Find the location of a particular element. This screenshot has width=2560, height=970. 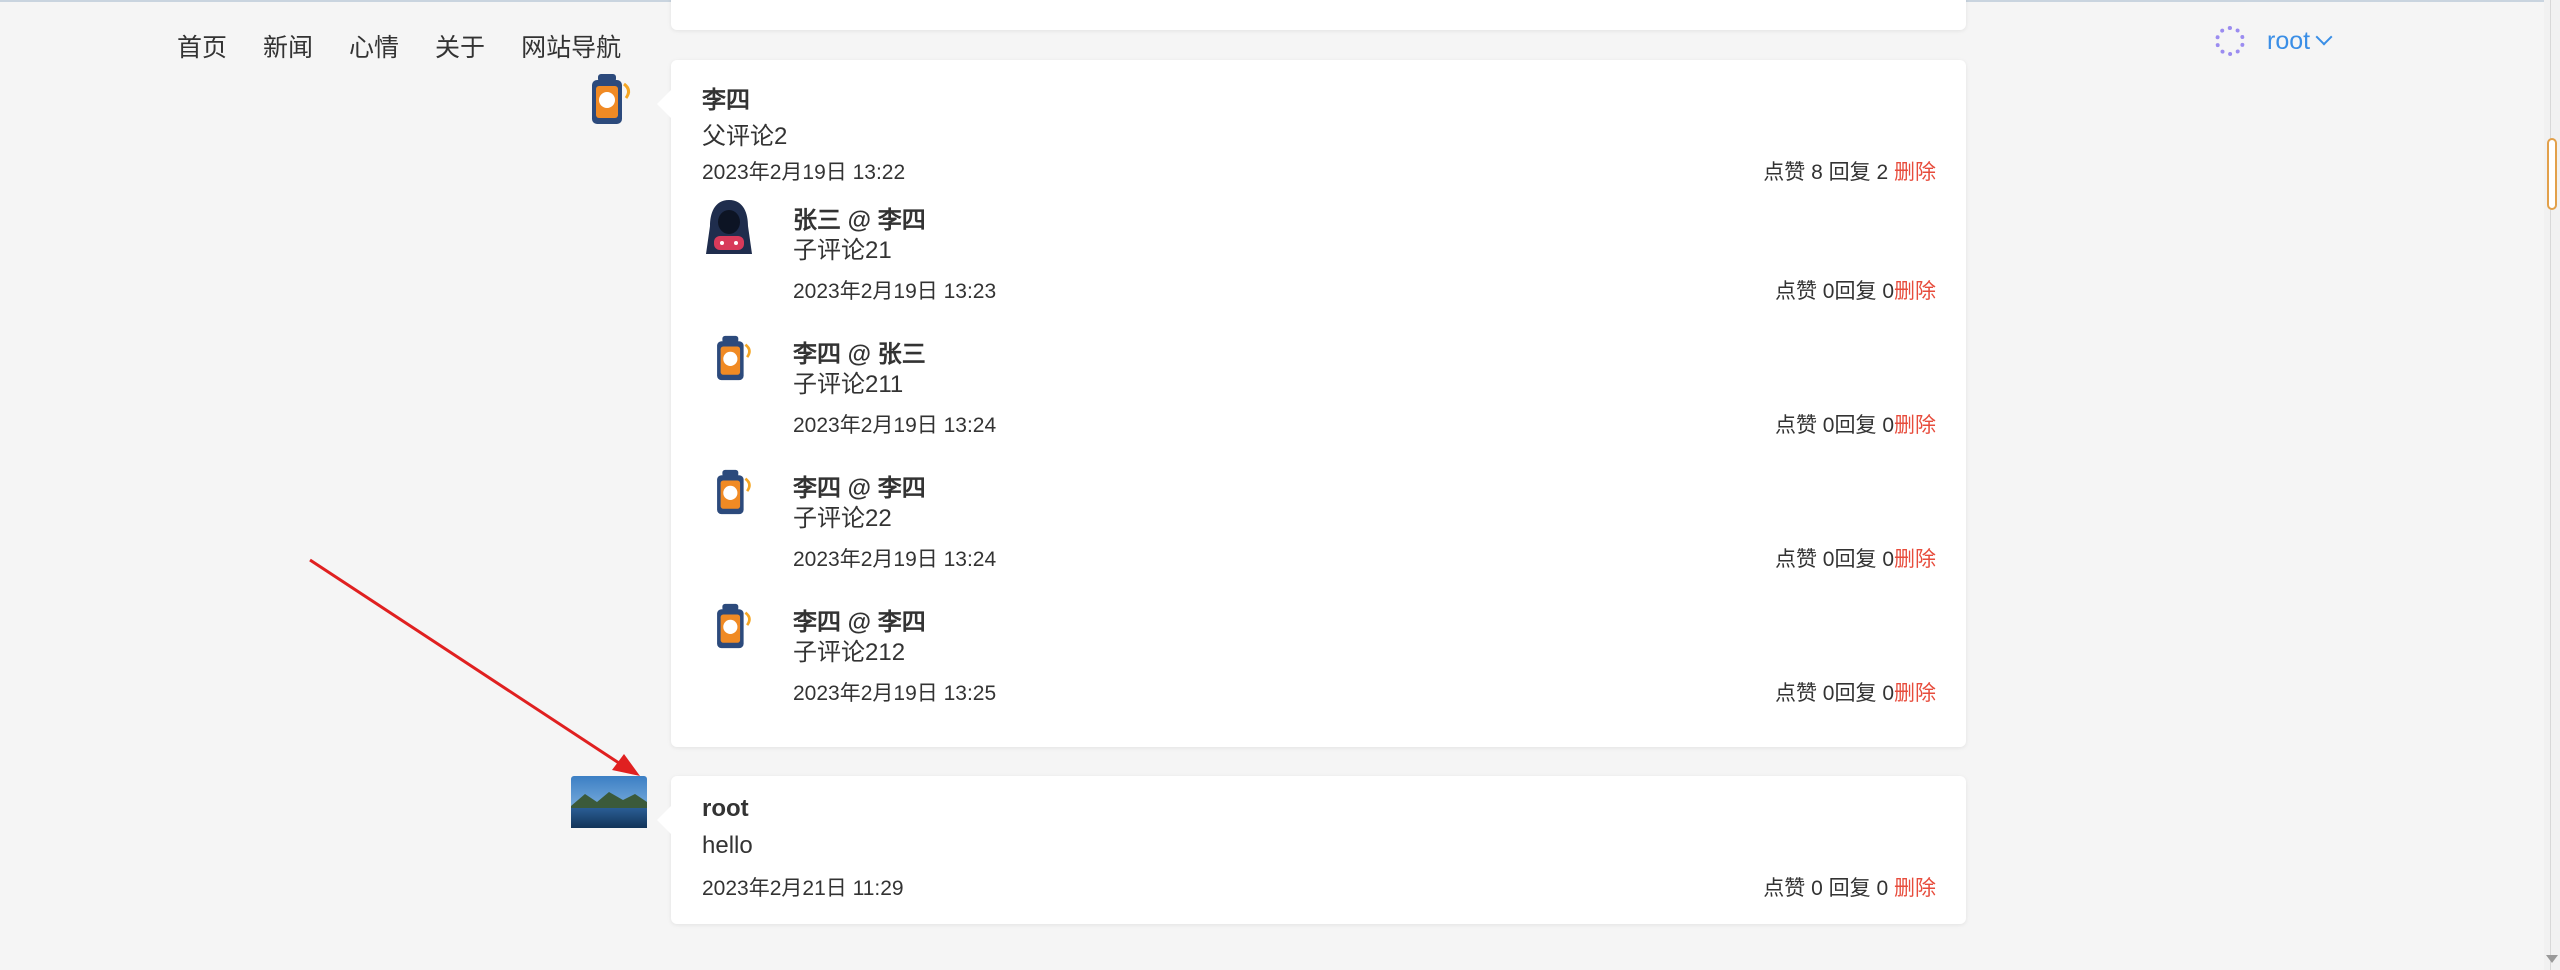

scrollbar-thumb is located at coordinates (2552, 174).